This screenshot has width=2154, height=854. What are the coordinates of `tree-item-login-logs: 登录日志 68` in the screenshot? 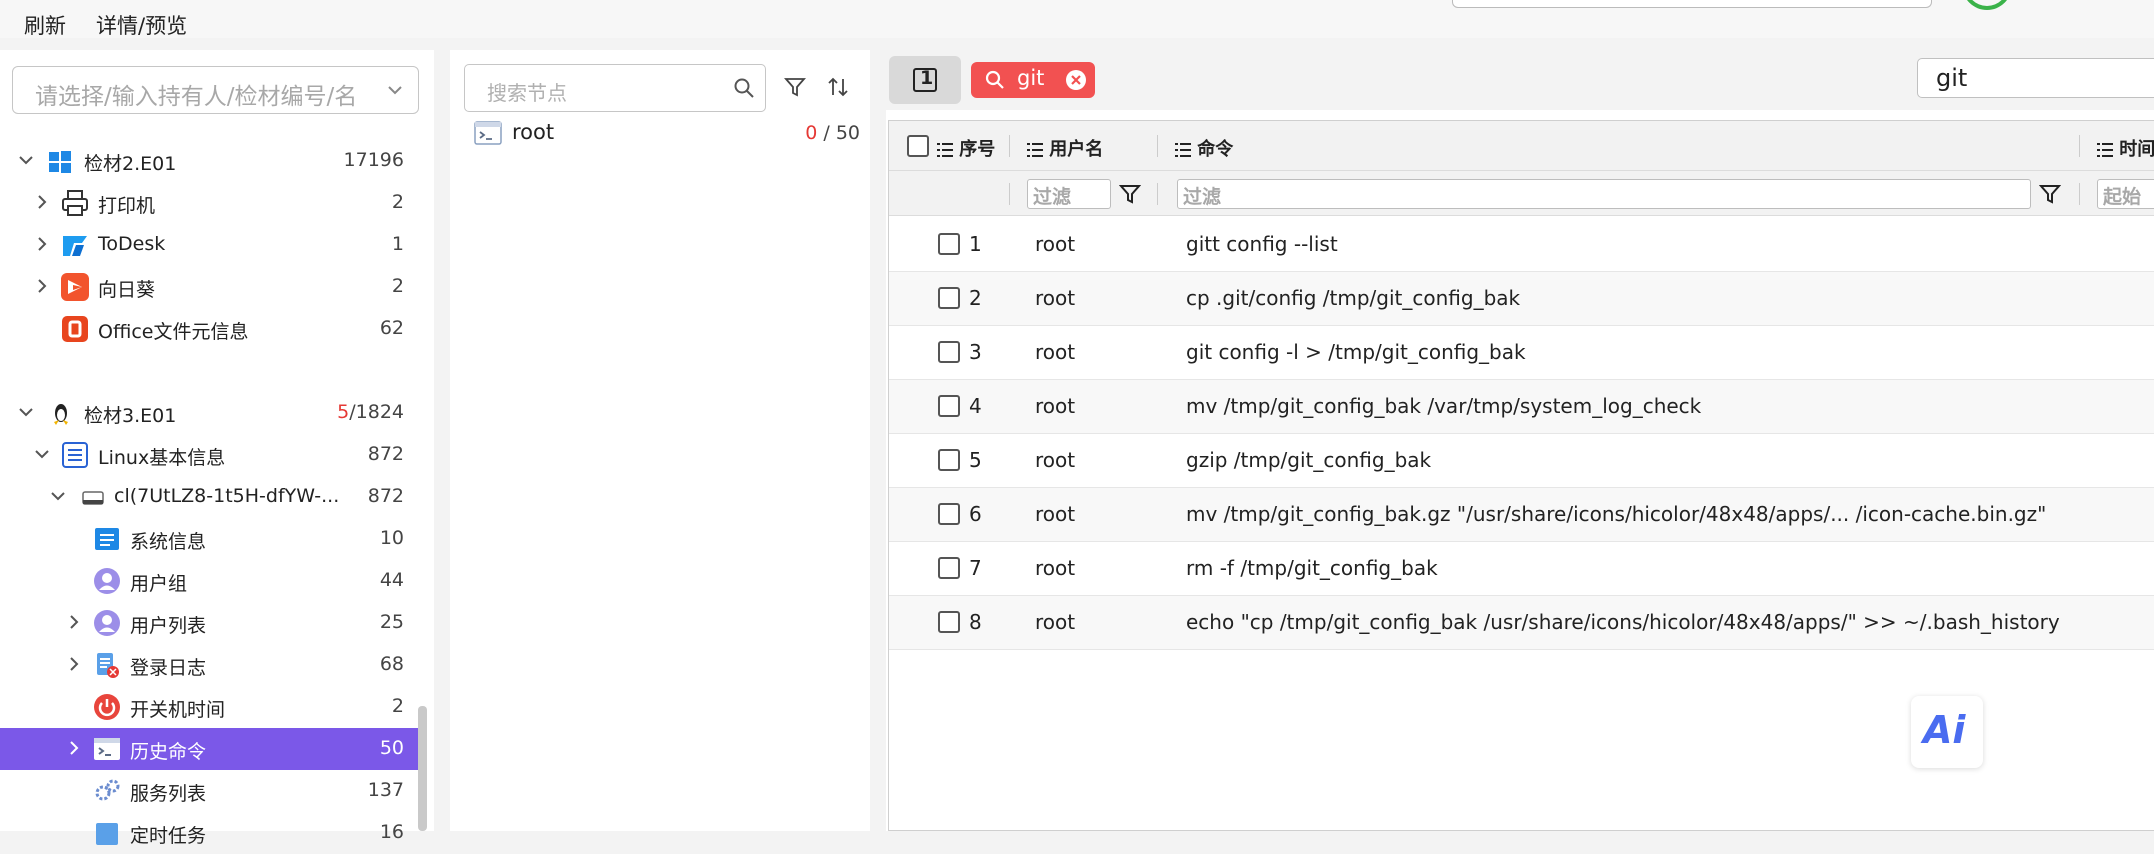 It's located at (209, 665).